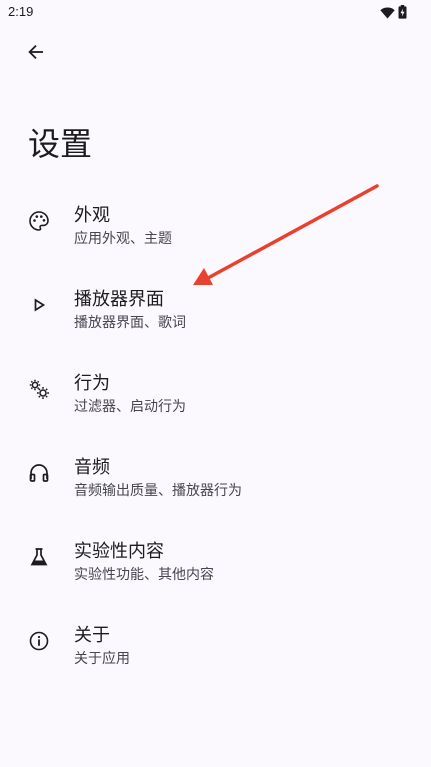 The height and width of the screenshot is (767, 431). Describe the element at coordinates (215, 314) in the screenshot. I see `setting-item-player-ui: 播放器界面 播放器界面、歌词` at that location.